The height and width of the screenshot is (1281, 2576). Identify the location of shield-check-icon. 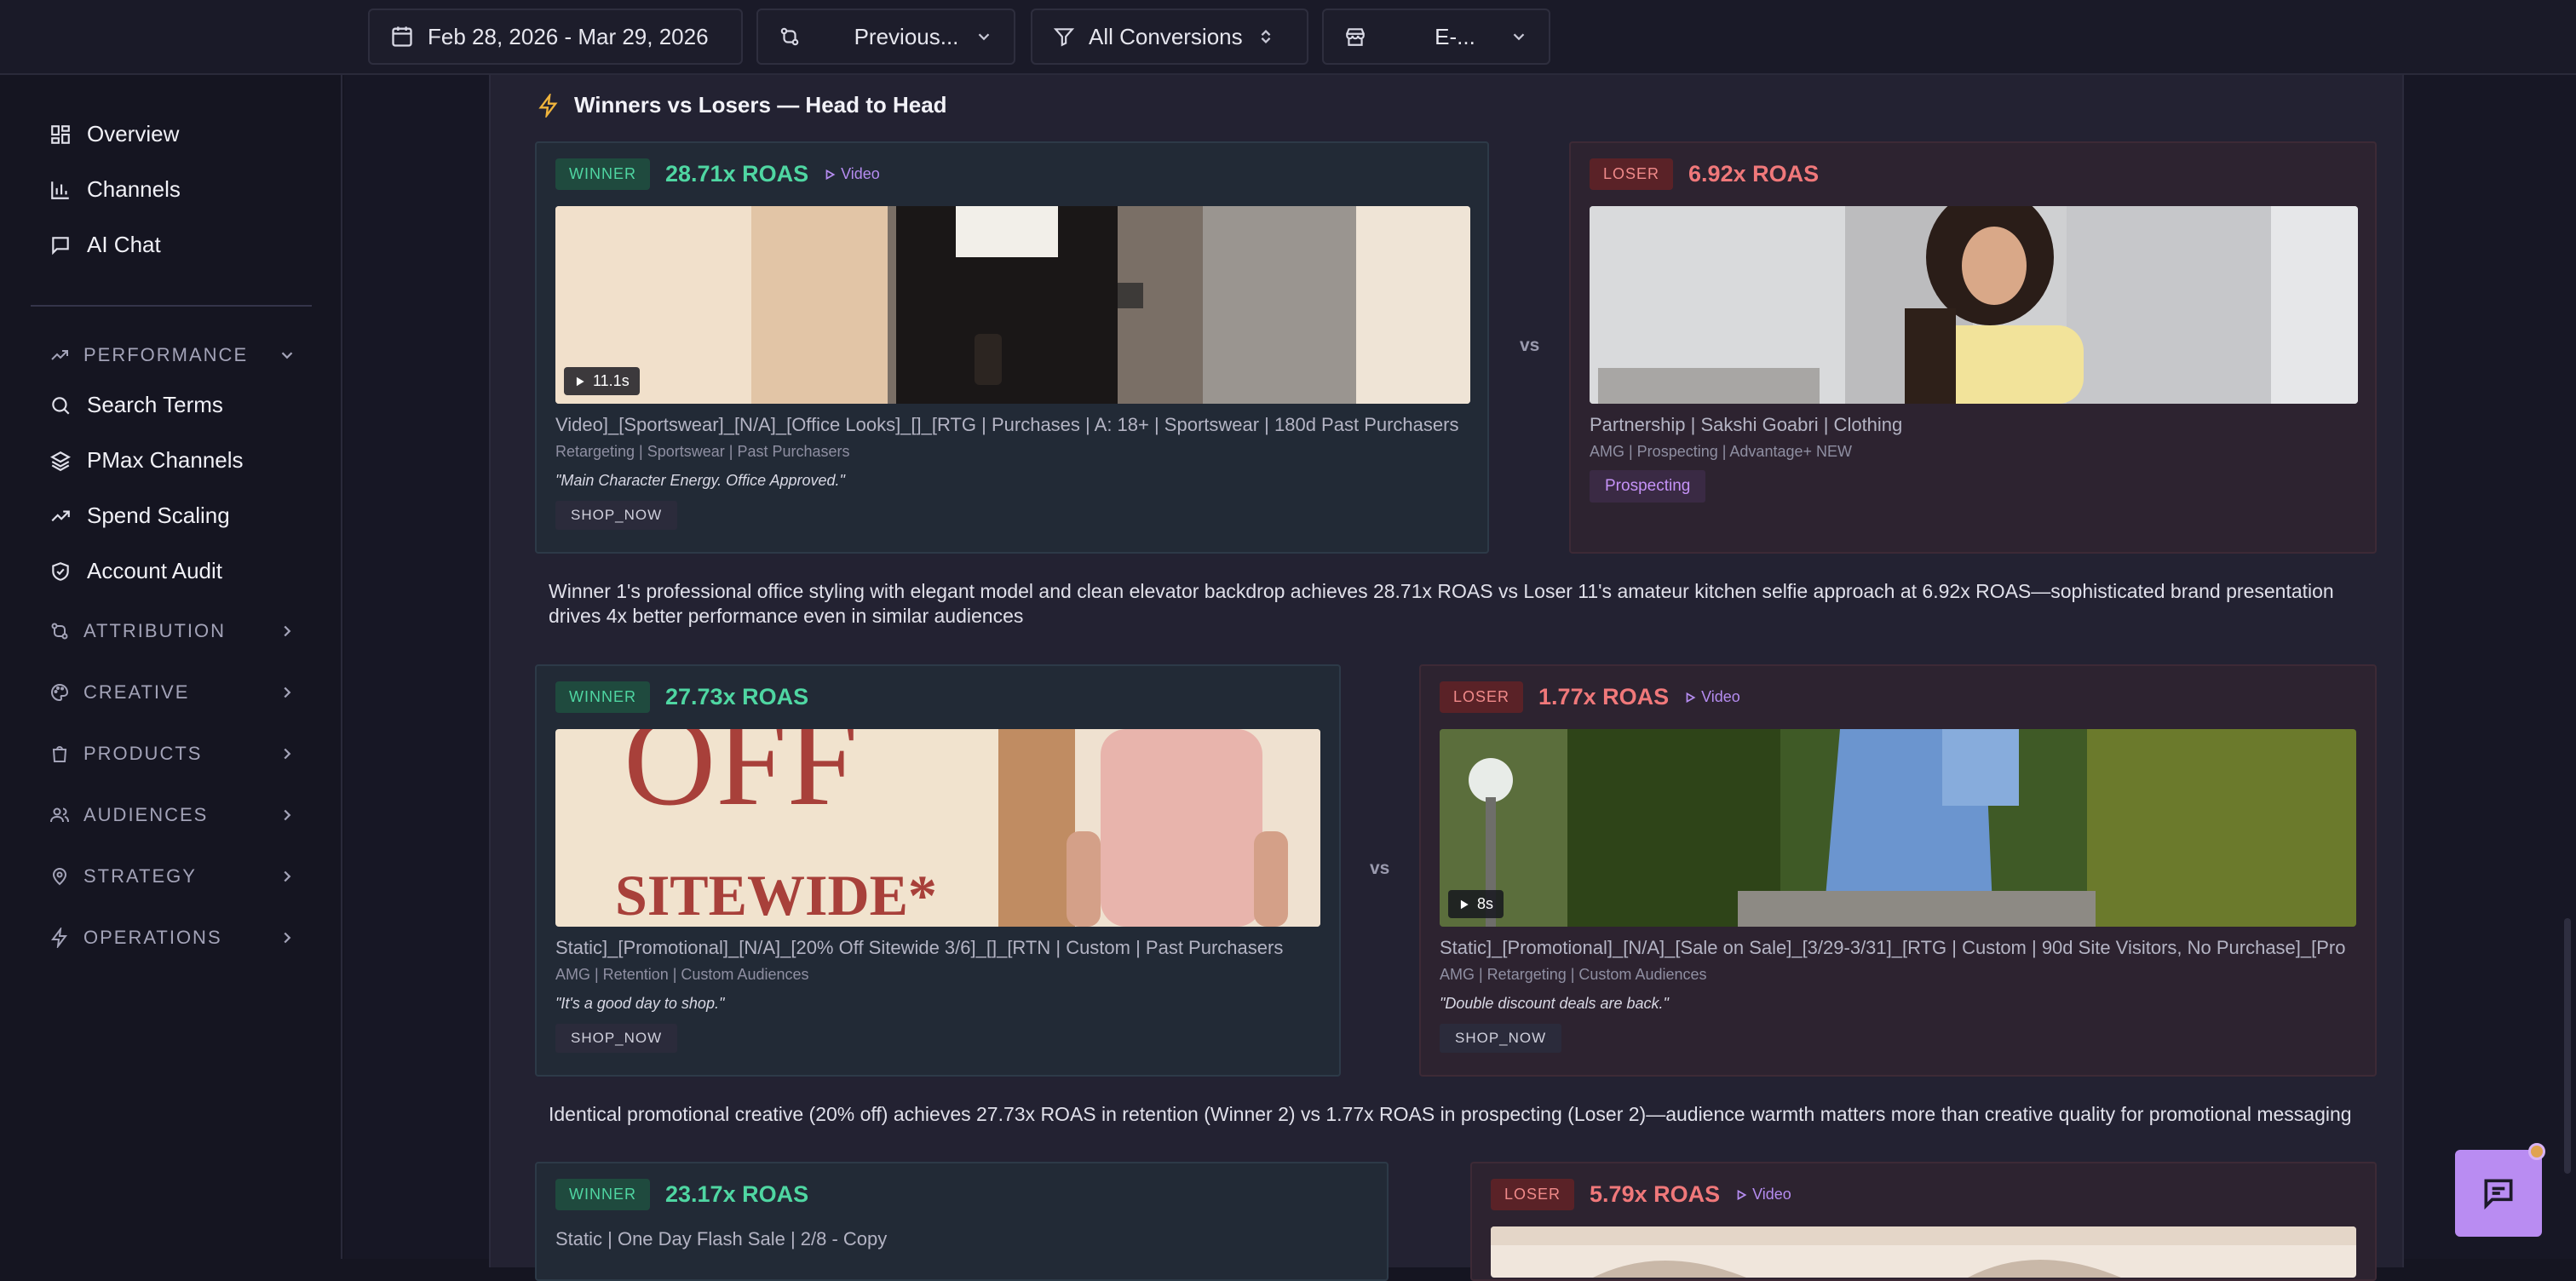
(61, 571).